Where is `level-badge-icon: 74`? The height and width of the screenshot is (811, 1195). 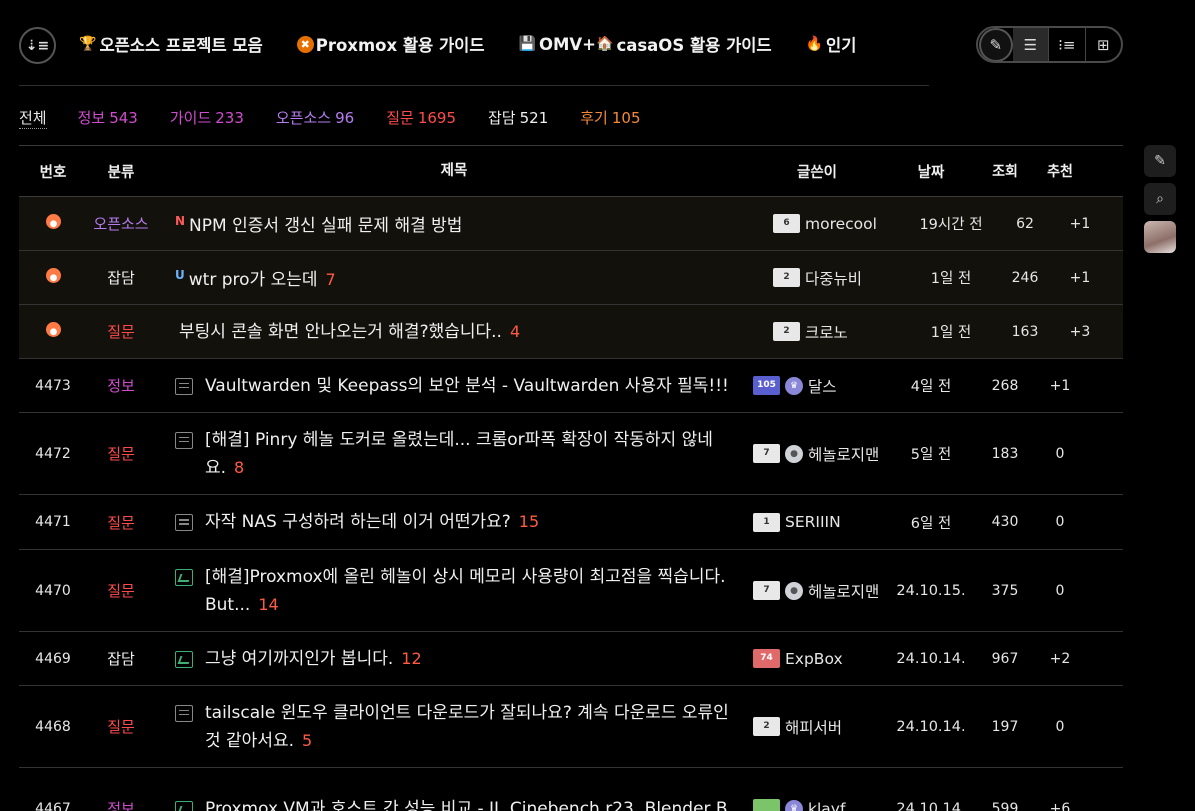 level-badge-icon: 74 is located at coordinates (766, 658).